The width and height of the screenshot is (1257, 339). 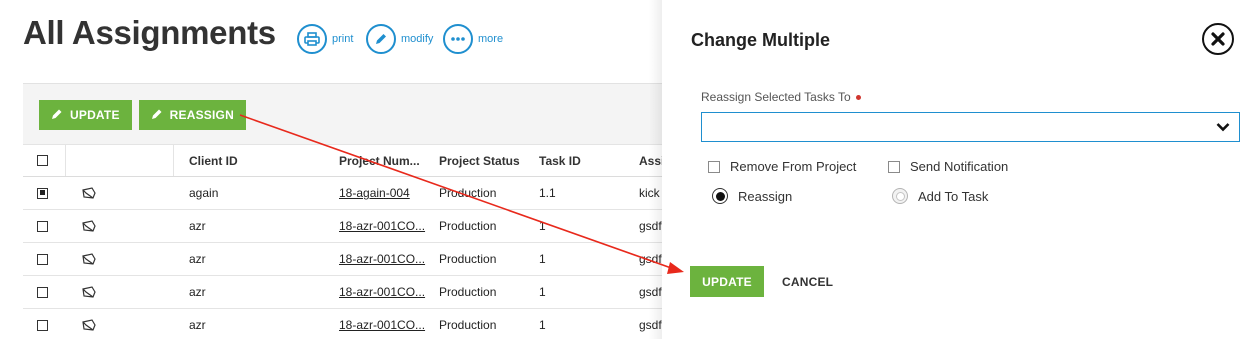 I want to click on send-notification-option: Send Notification, so click(x=948, y=166).